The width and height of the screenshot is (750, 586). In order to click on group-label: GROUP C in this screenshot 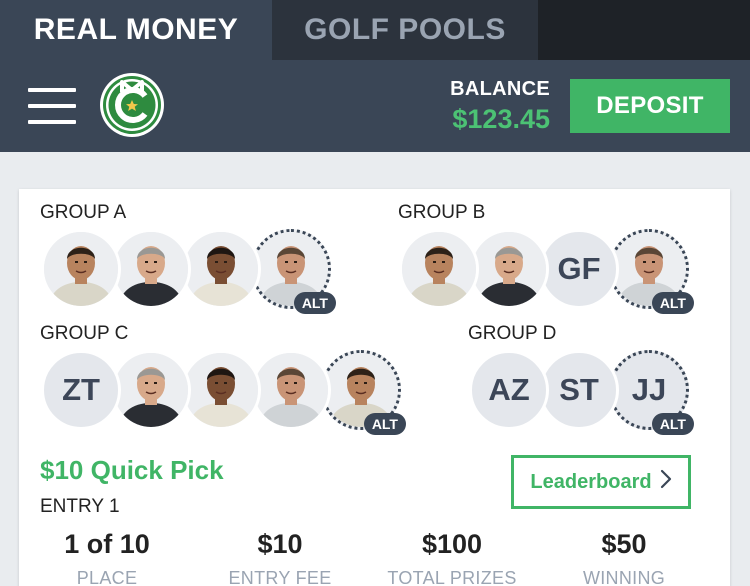, I will do `click(84, 333)`.